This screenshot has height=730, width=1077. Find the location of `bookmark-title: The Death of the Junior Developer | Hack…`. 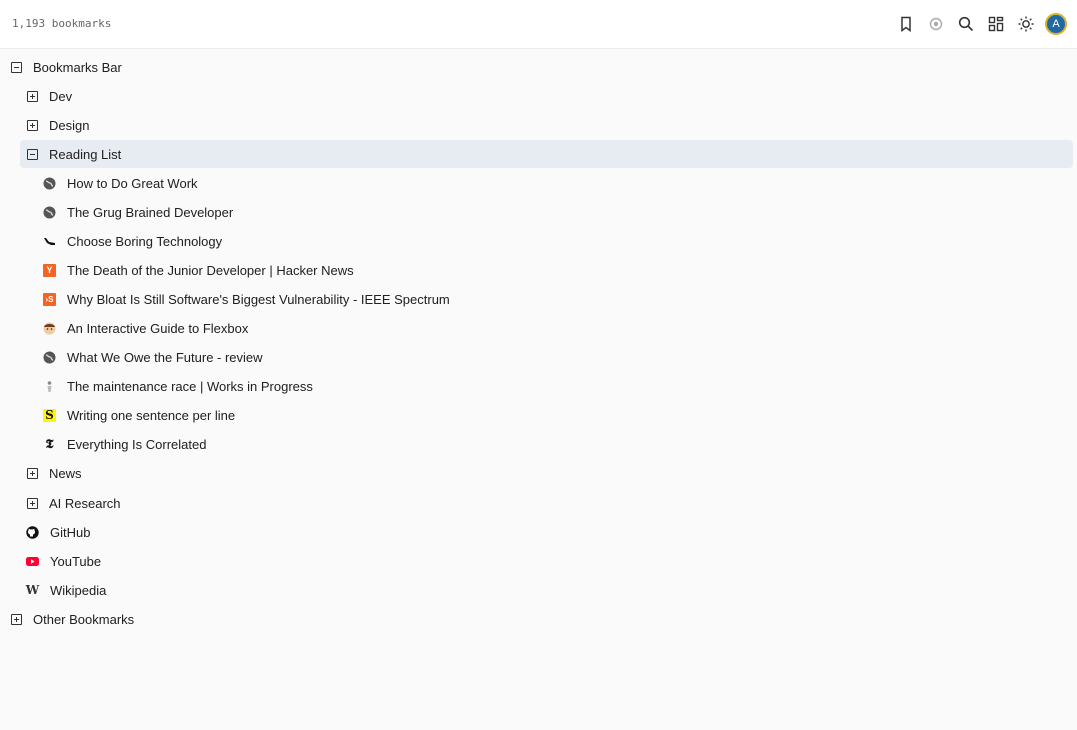

bookmark-title: The Death of the Junior Developer | Hack… is located at coordinates (210, 270).